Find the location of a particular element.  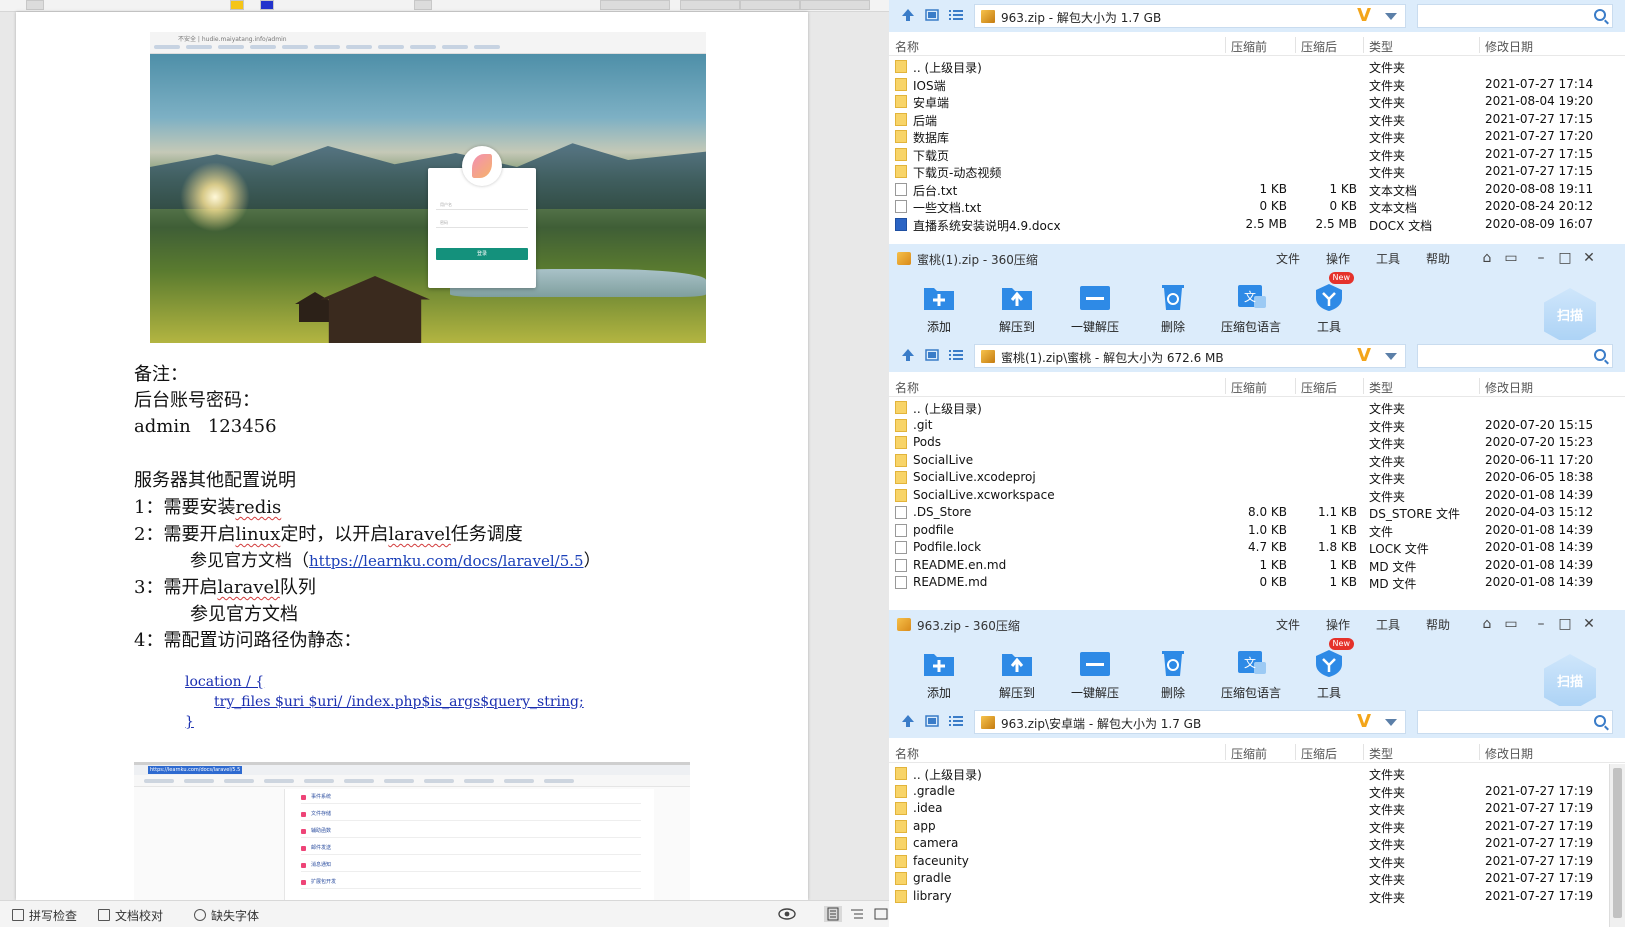

file-row: 安卓端 文件夹 2021-08-04 19:20 is located at coordinates (1257, 102).